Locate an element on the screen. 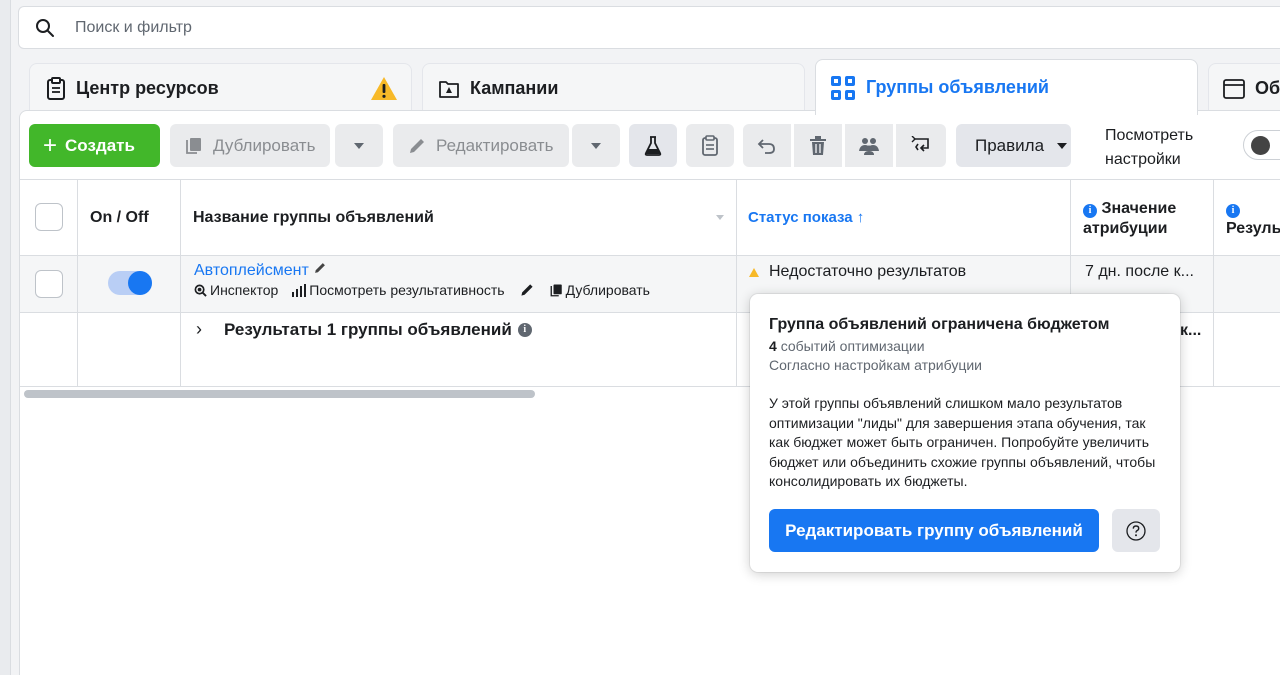  edit-ad-set-button: Редактировать группу объявлений is located at coordinates (934, 530).